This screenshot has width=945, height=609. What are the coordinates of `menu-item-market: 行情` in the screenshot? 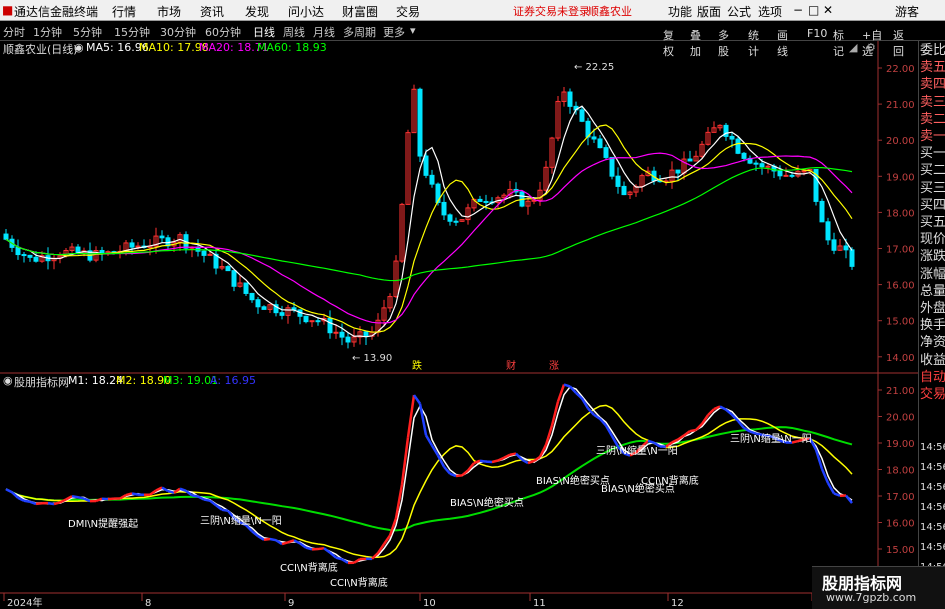 It's located at (124, 11).